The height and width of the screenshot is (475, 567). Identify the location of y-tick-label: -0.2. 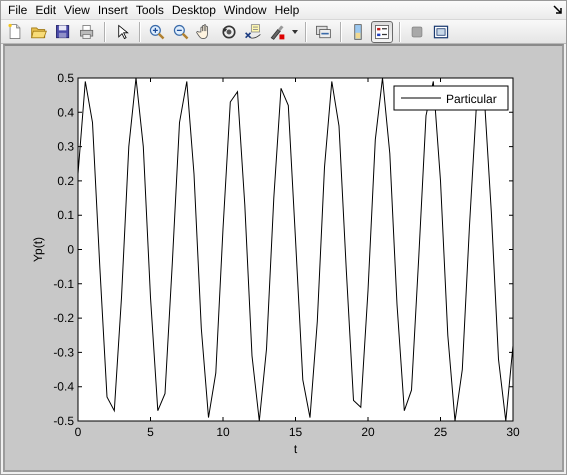
(63, 318).